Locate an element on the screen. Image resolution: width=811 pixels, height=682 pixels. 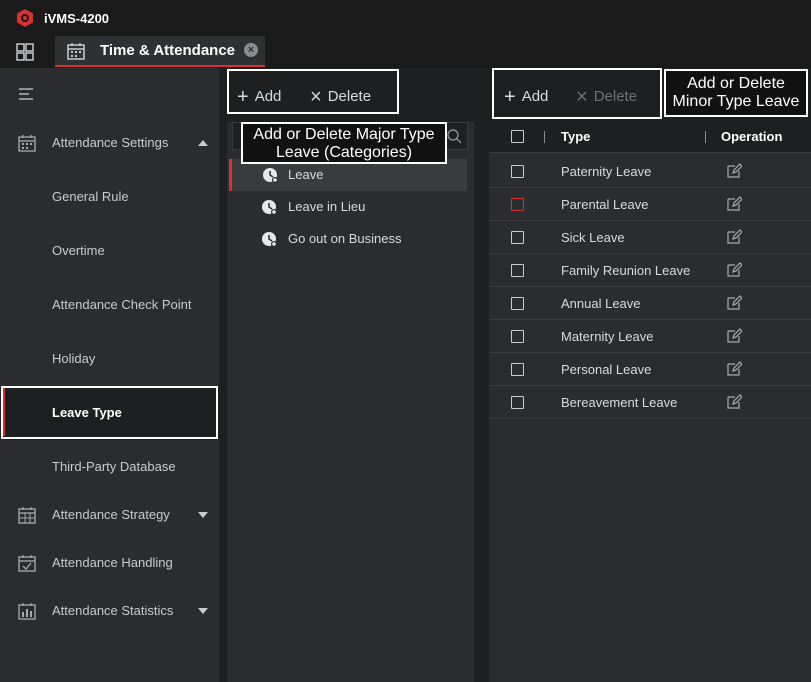
sidebar-item-label: Holiday is located at coordinates (74, 358).